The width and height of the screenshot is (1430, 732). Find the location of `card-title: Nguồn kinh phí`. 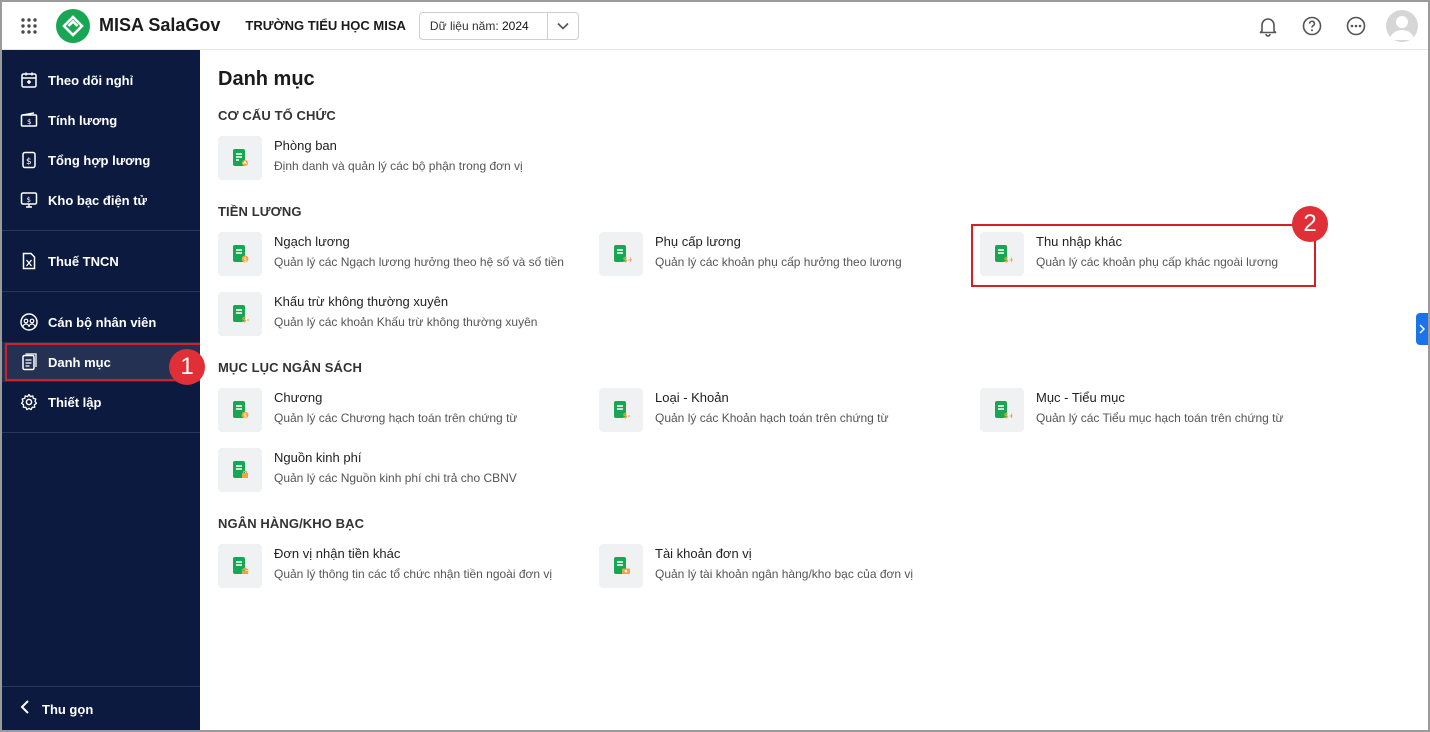

card-title: Nguồn kinh phí is located at coordinates (318, 457).